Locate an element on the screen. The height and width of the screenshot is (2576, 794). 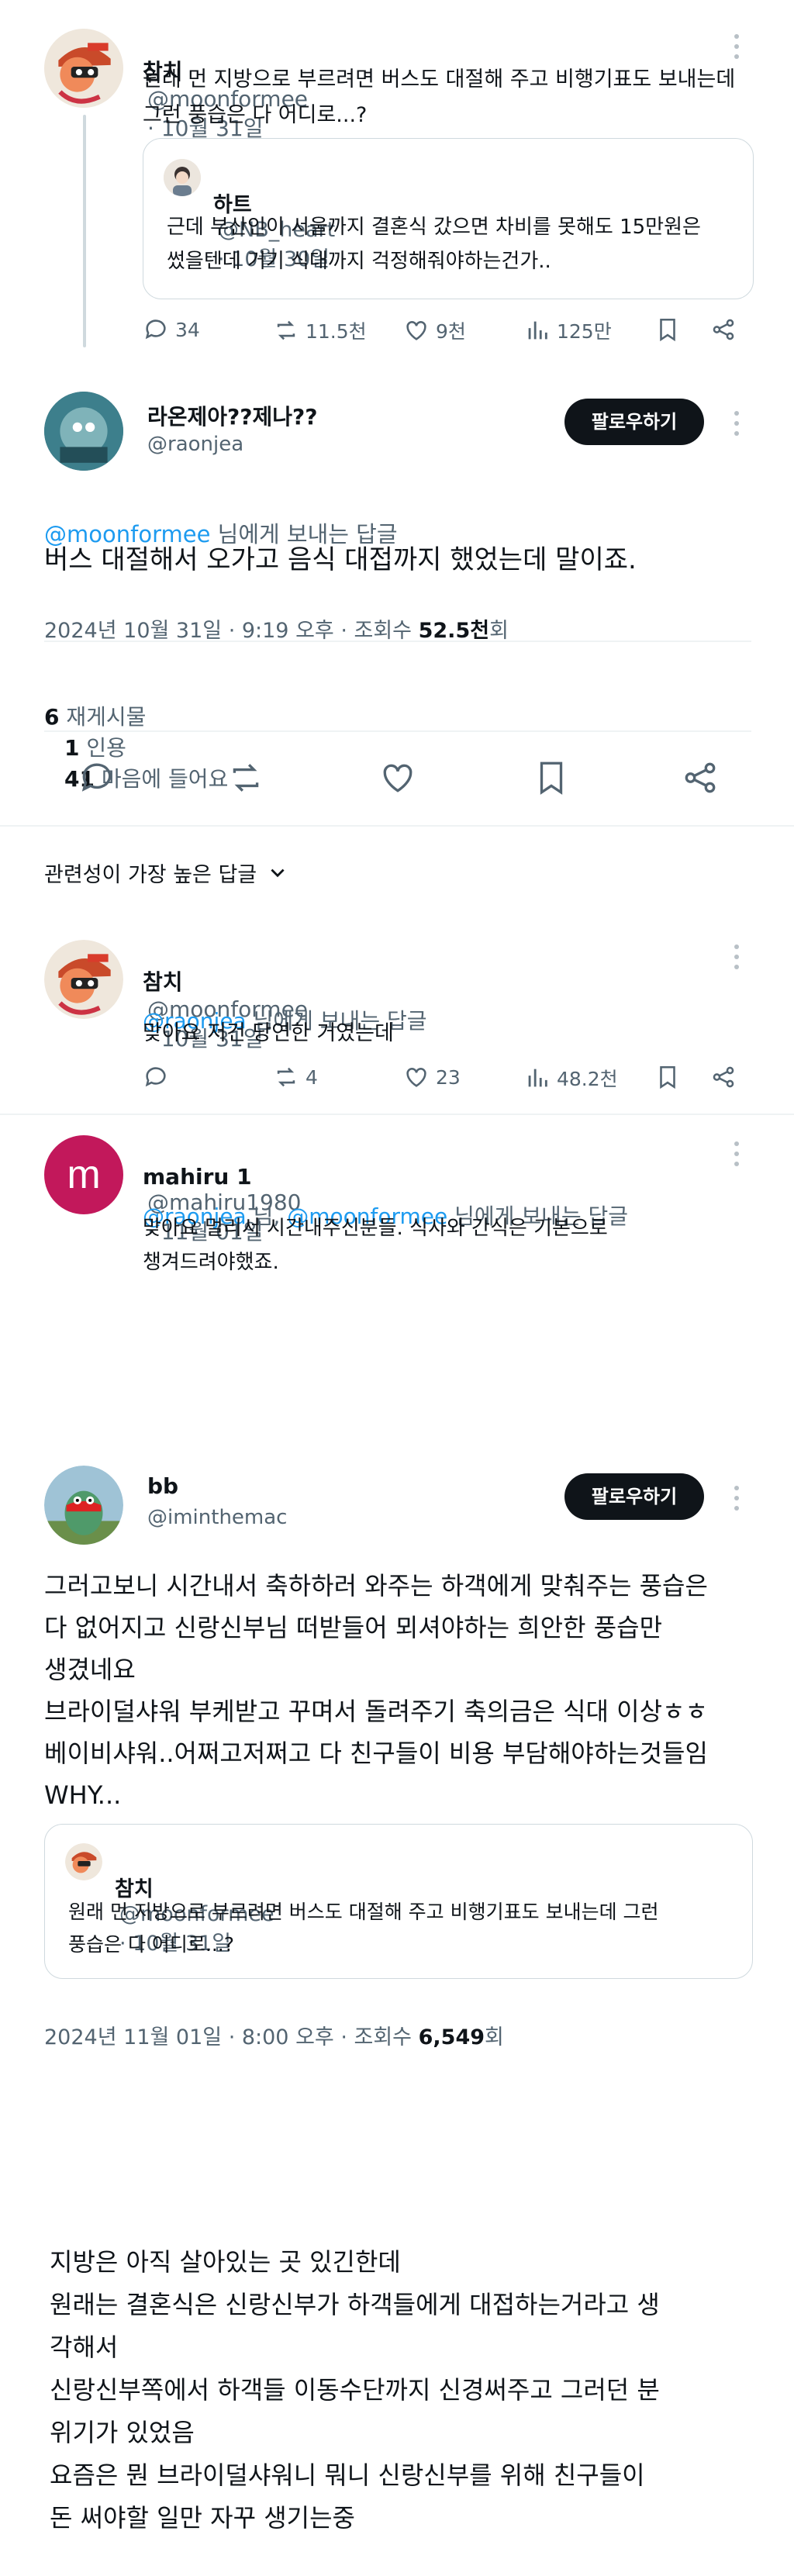
sort-replies-dropdown: 관련성이 가장 높은 답글 is located at coordinates (166, 873).